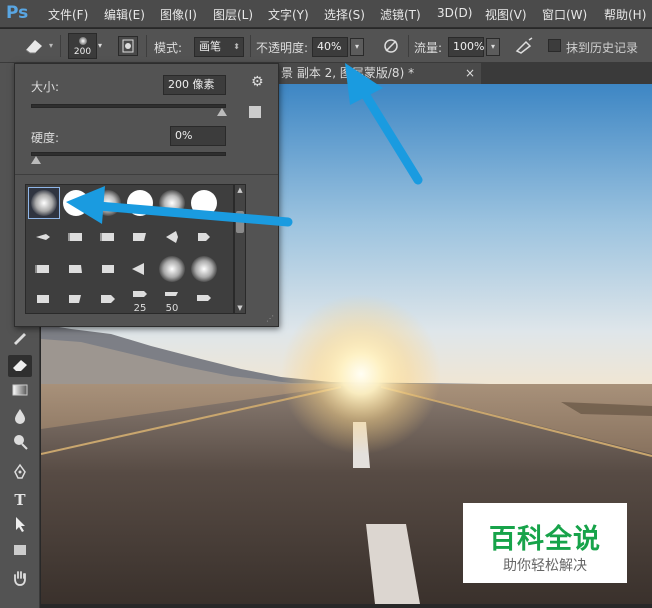 The image size is (652, 608). I want to click on arrow-to-opacity, so click(384, 124).